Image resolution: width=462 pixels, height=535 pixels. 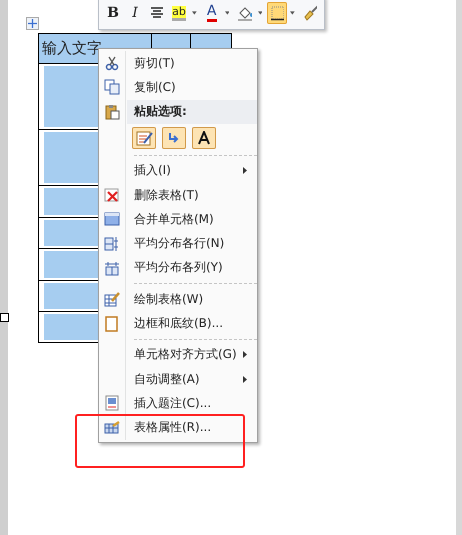 What do you see at coordinates (112, 299) in the screenshot?
I see `pencil-table-icon` at bounding box center [112, 299].